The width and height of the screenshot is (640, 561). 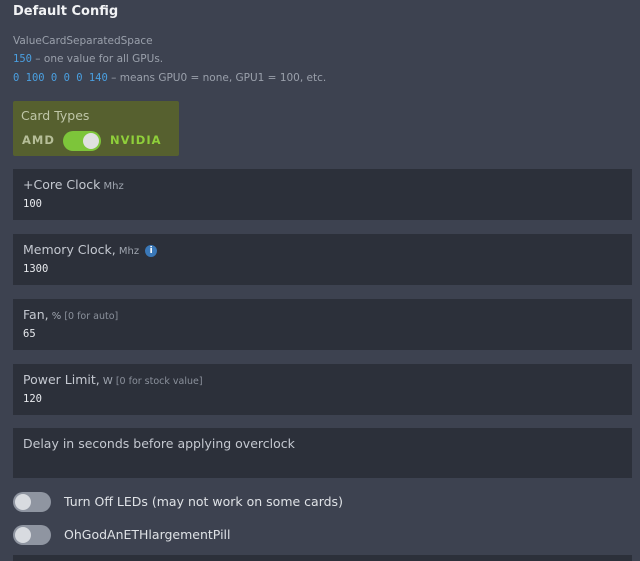 I want to click on core-clock-field: +Core Clock Mhz, so click(x=322, y=194).